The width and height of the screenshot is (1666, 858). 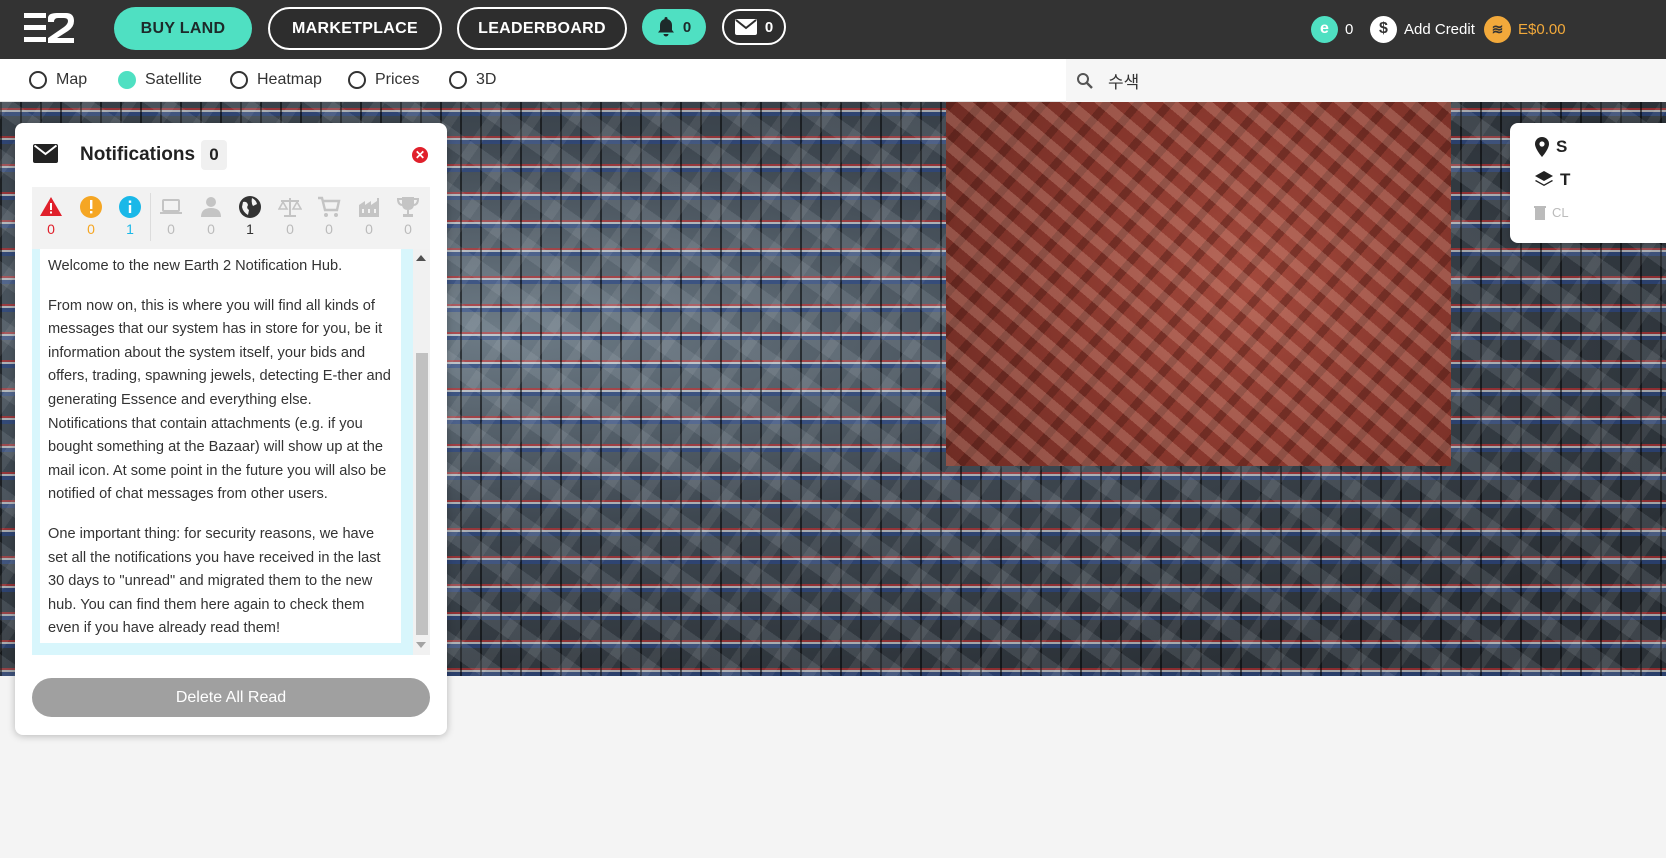 I want to click on buy-land-button: BUY LAND, so click(x=183, y=28).